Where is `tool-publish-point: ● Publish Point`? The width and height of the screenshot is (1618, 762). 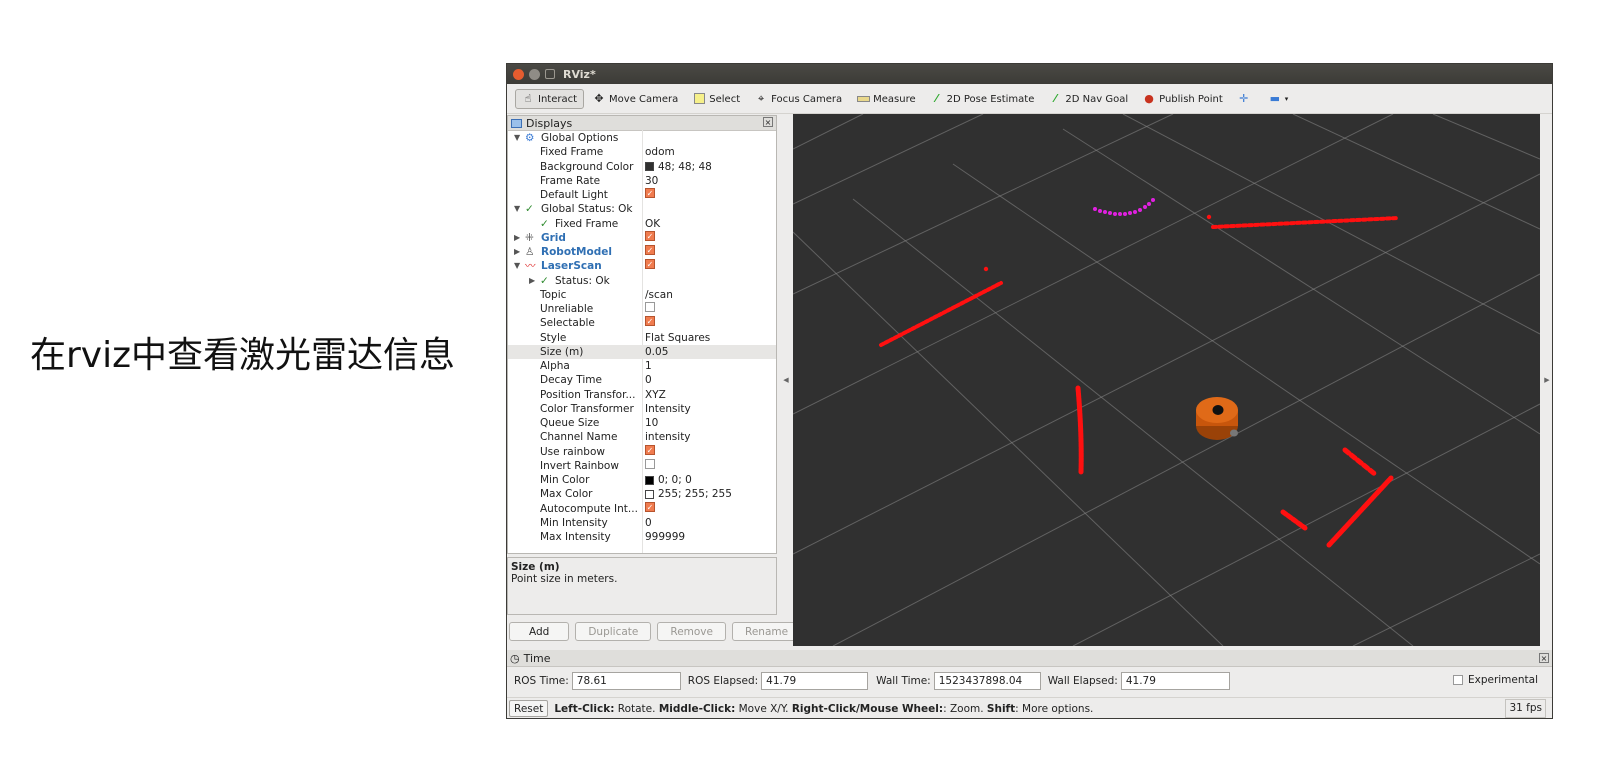
tool-publish-point: ● Publish Point is located at coordinates (1183, 99).